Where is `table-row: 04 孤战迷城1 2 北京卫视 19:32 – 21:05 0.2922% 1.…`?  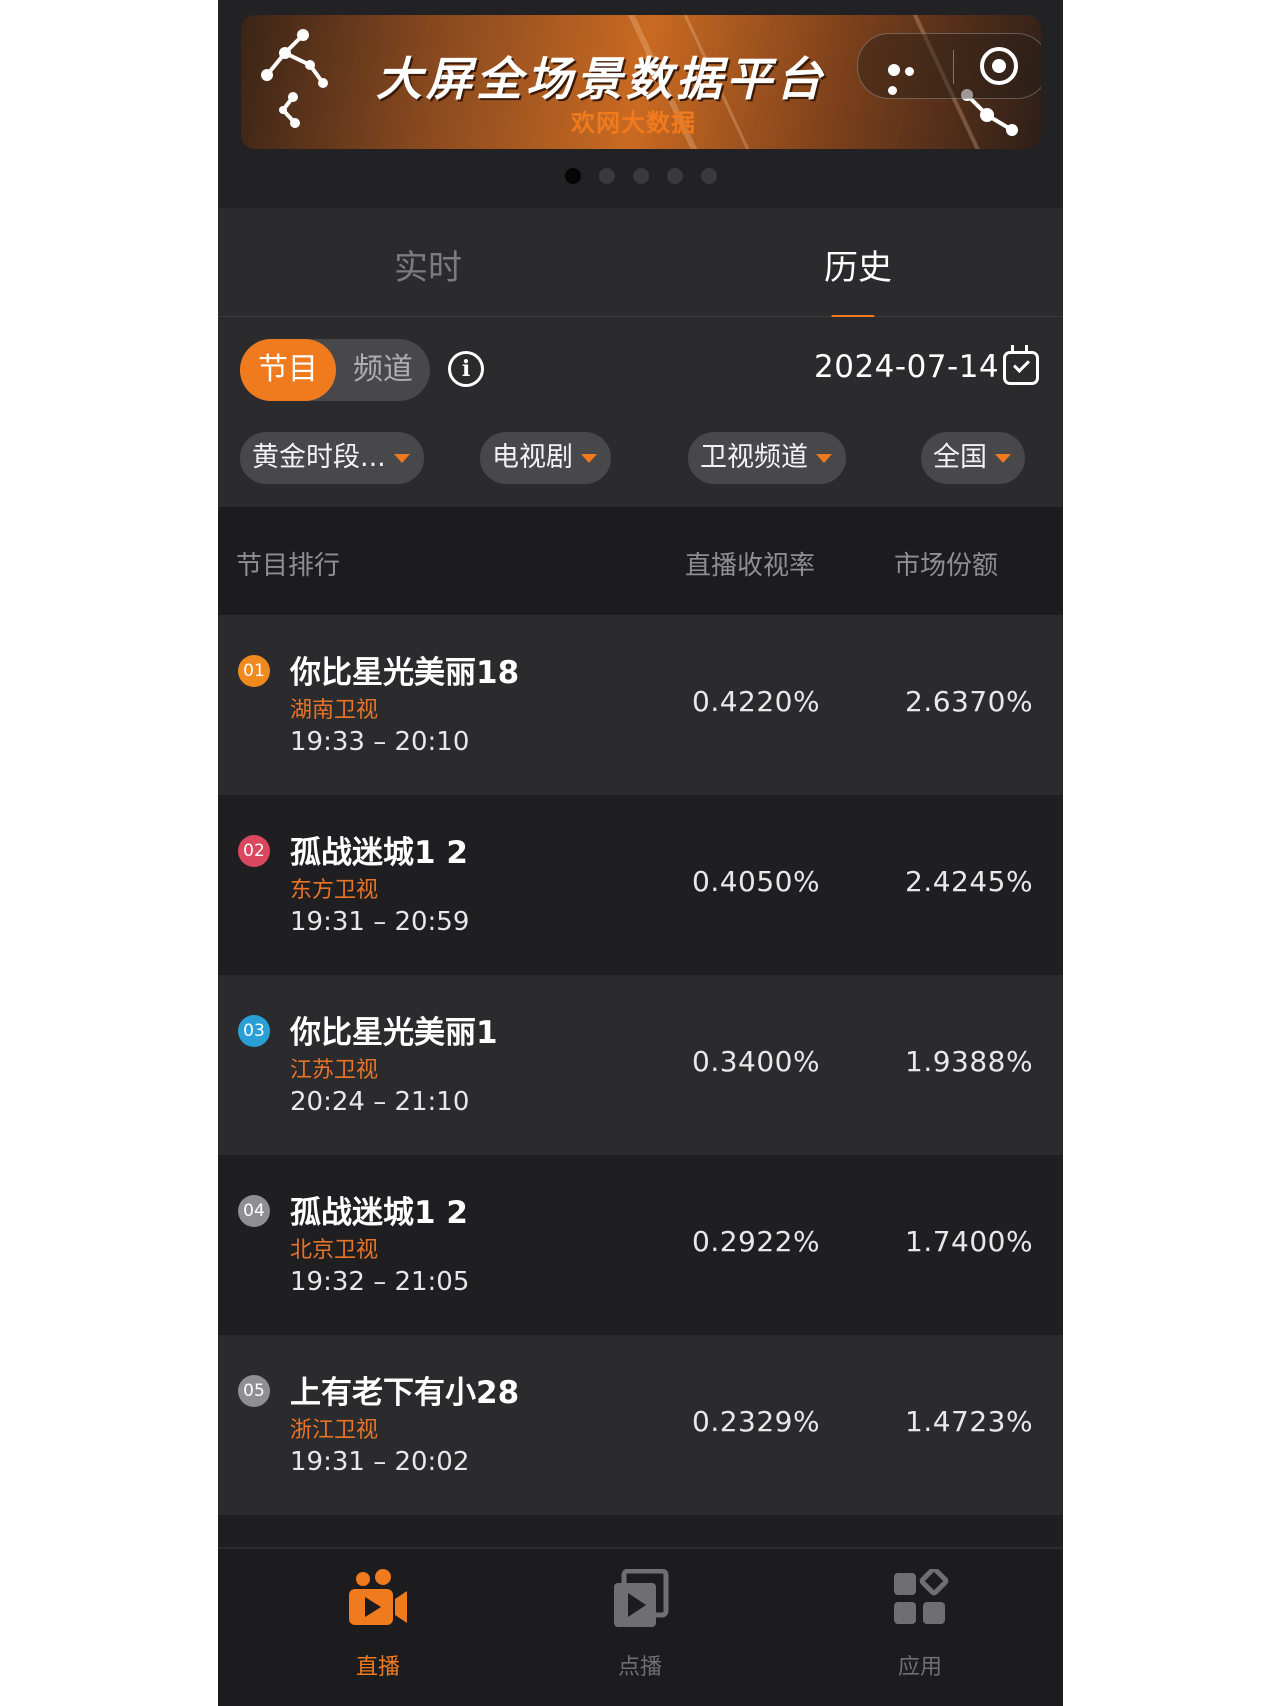
table-row: 04 孤战迷城1 2 北京卫视 19:32 – 21:05 0.2922% 1.… is located at coordinates (640, 1245).